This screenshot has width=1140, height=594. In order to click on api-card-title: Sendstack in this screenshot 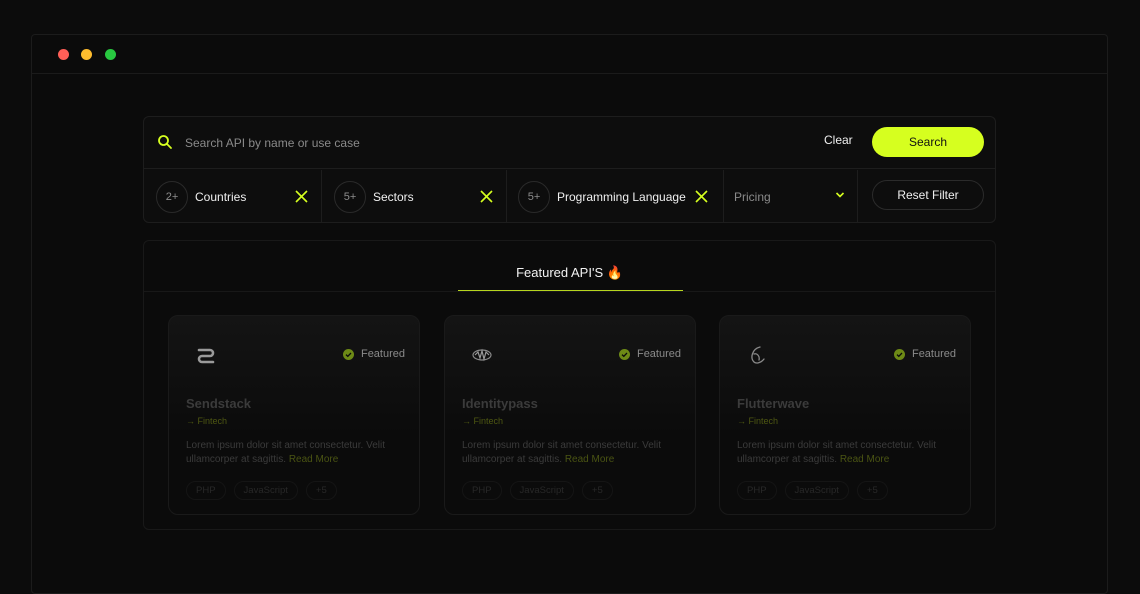, I will do `click(218, 403)`.